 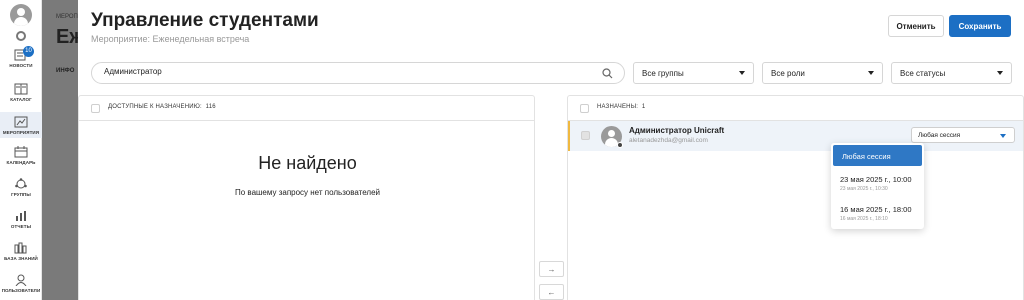 I want to click on events-icon, so click(x=21, y=122).